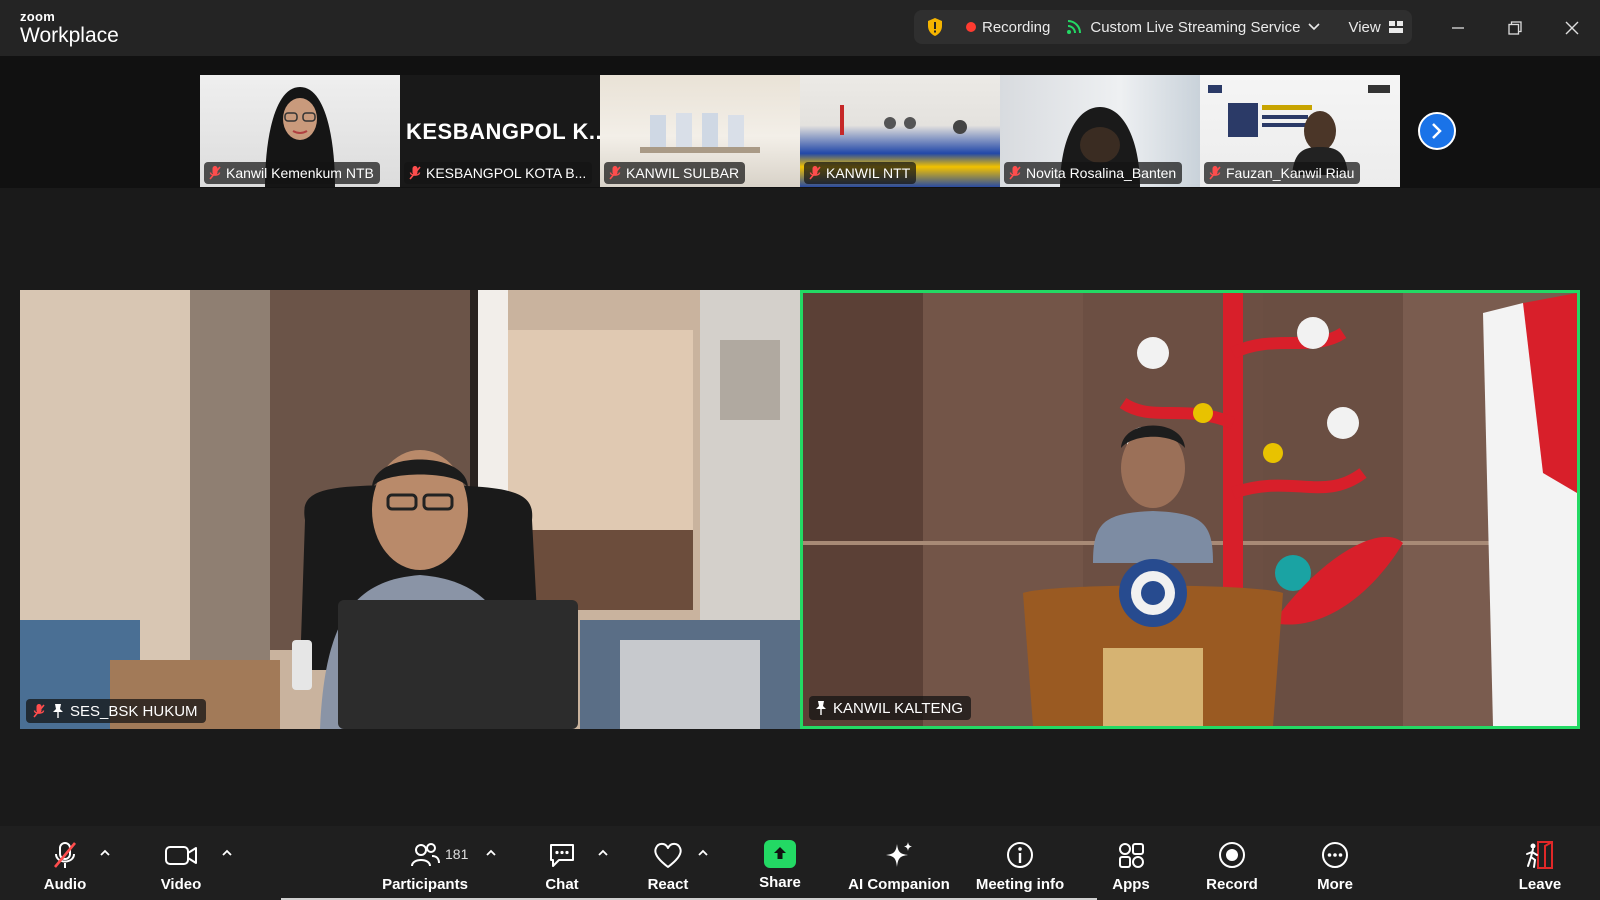  What do you see at coordinates (38, 16) in the screenshot?
I see `brand-small-text: zoom` at bounding box center [38, 16].